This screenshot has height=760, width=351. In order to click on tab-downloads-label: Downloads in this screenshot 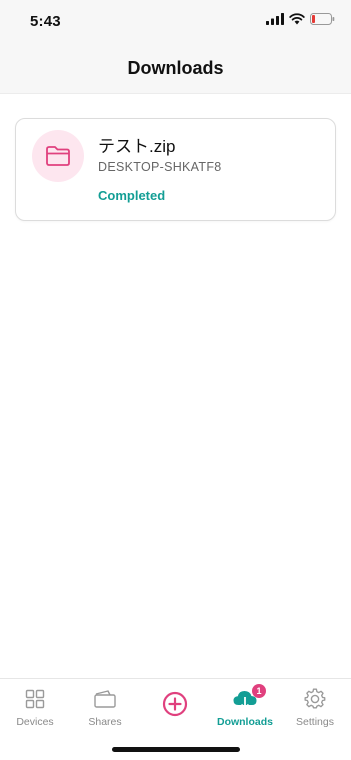, I will do `click(244, 722)`.